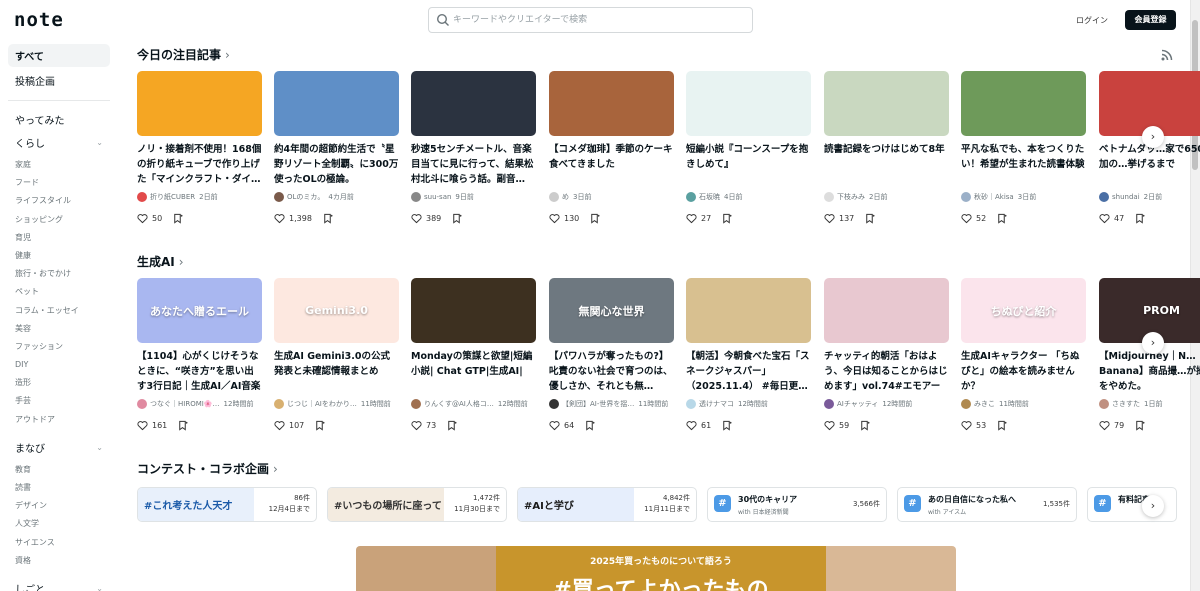 The width and height of the screenshot is (1200, 591). Describe the element at coordinates (59, 585) in the screenshot. I see `sidebar-group-shigoto: しごと ⌄` at that location.